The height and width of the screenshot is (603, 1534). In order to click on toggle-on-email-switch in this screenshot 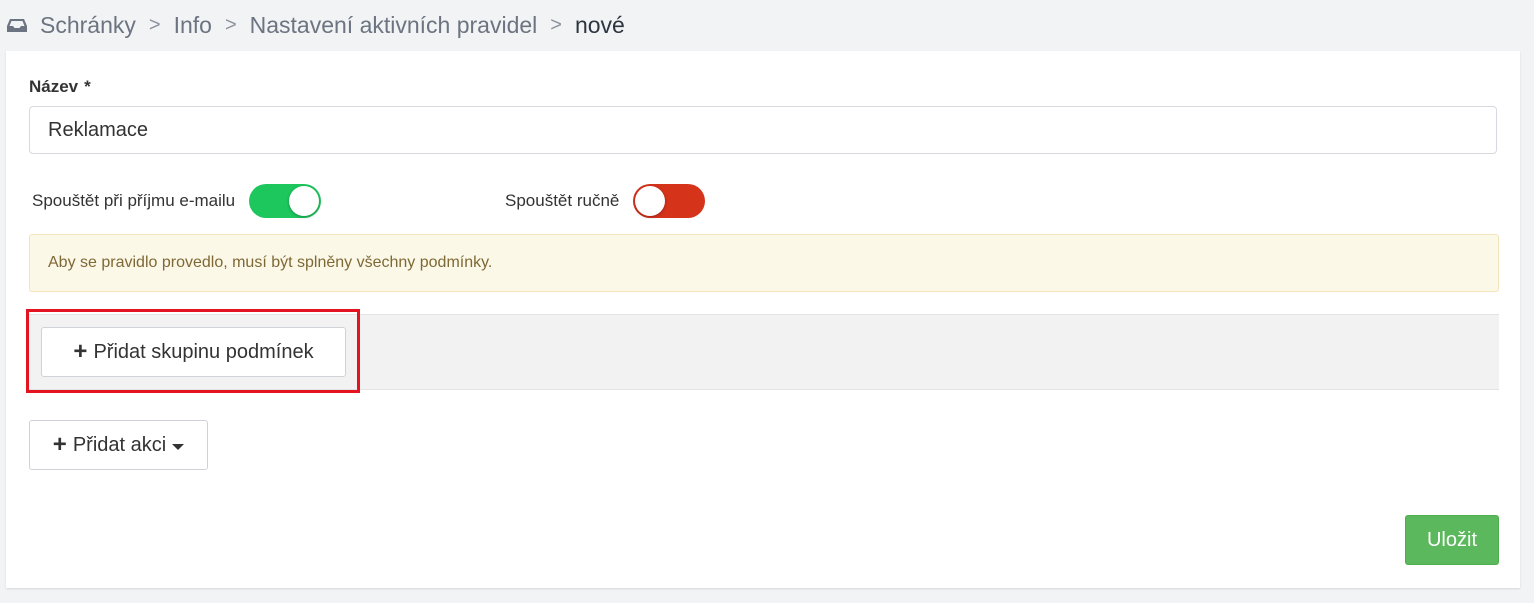, I will do `click(285, 201)`.